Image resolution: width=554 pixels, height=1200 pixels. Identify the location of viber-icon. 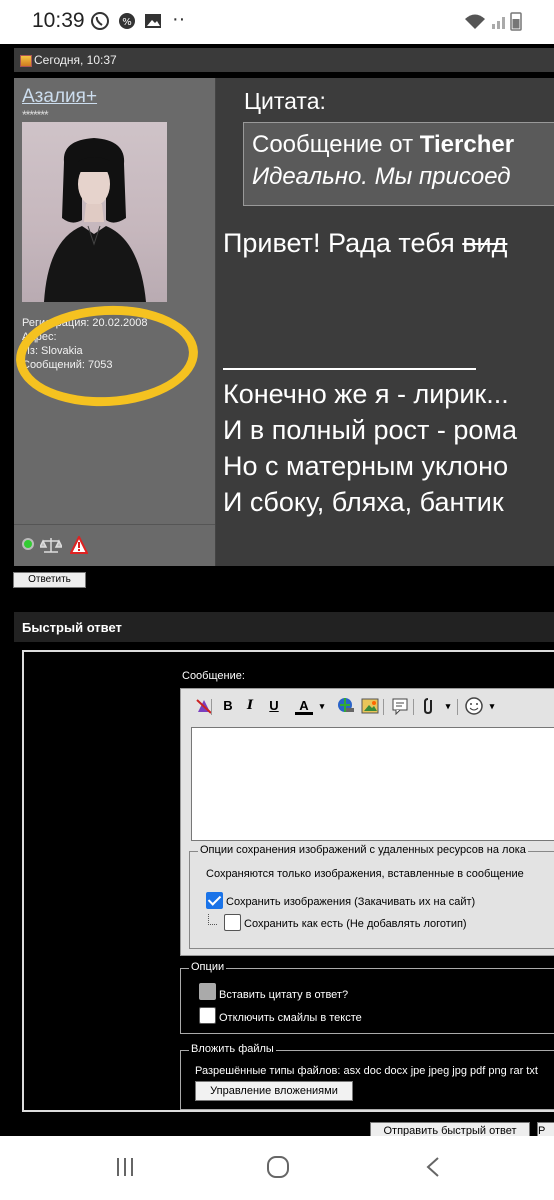
(100, 21).